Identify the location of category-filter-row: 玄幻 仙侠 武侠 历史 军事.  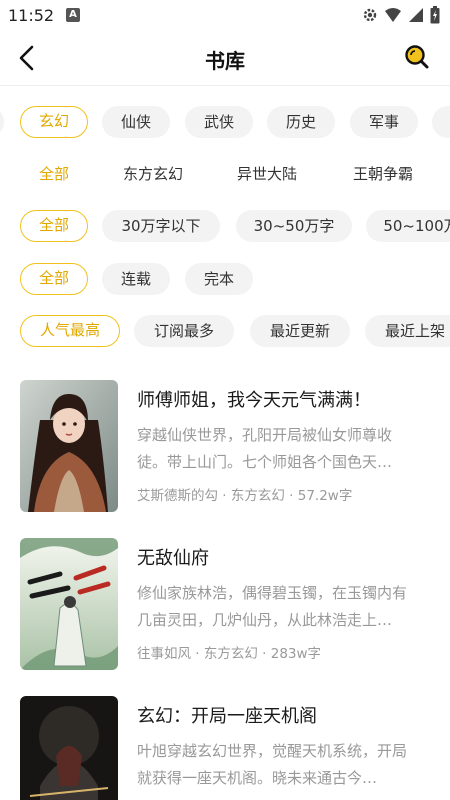
(225, 122).